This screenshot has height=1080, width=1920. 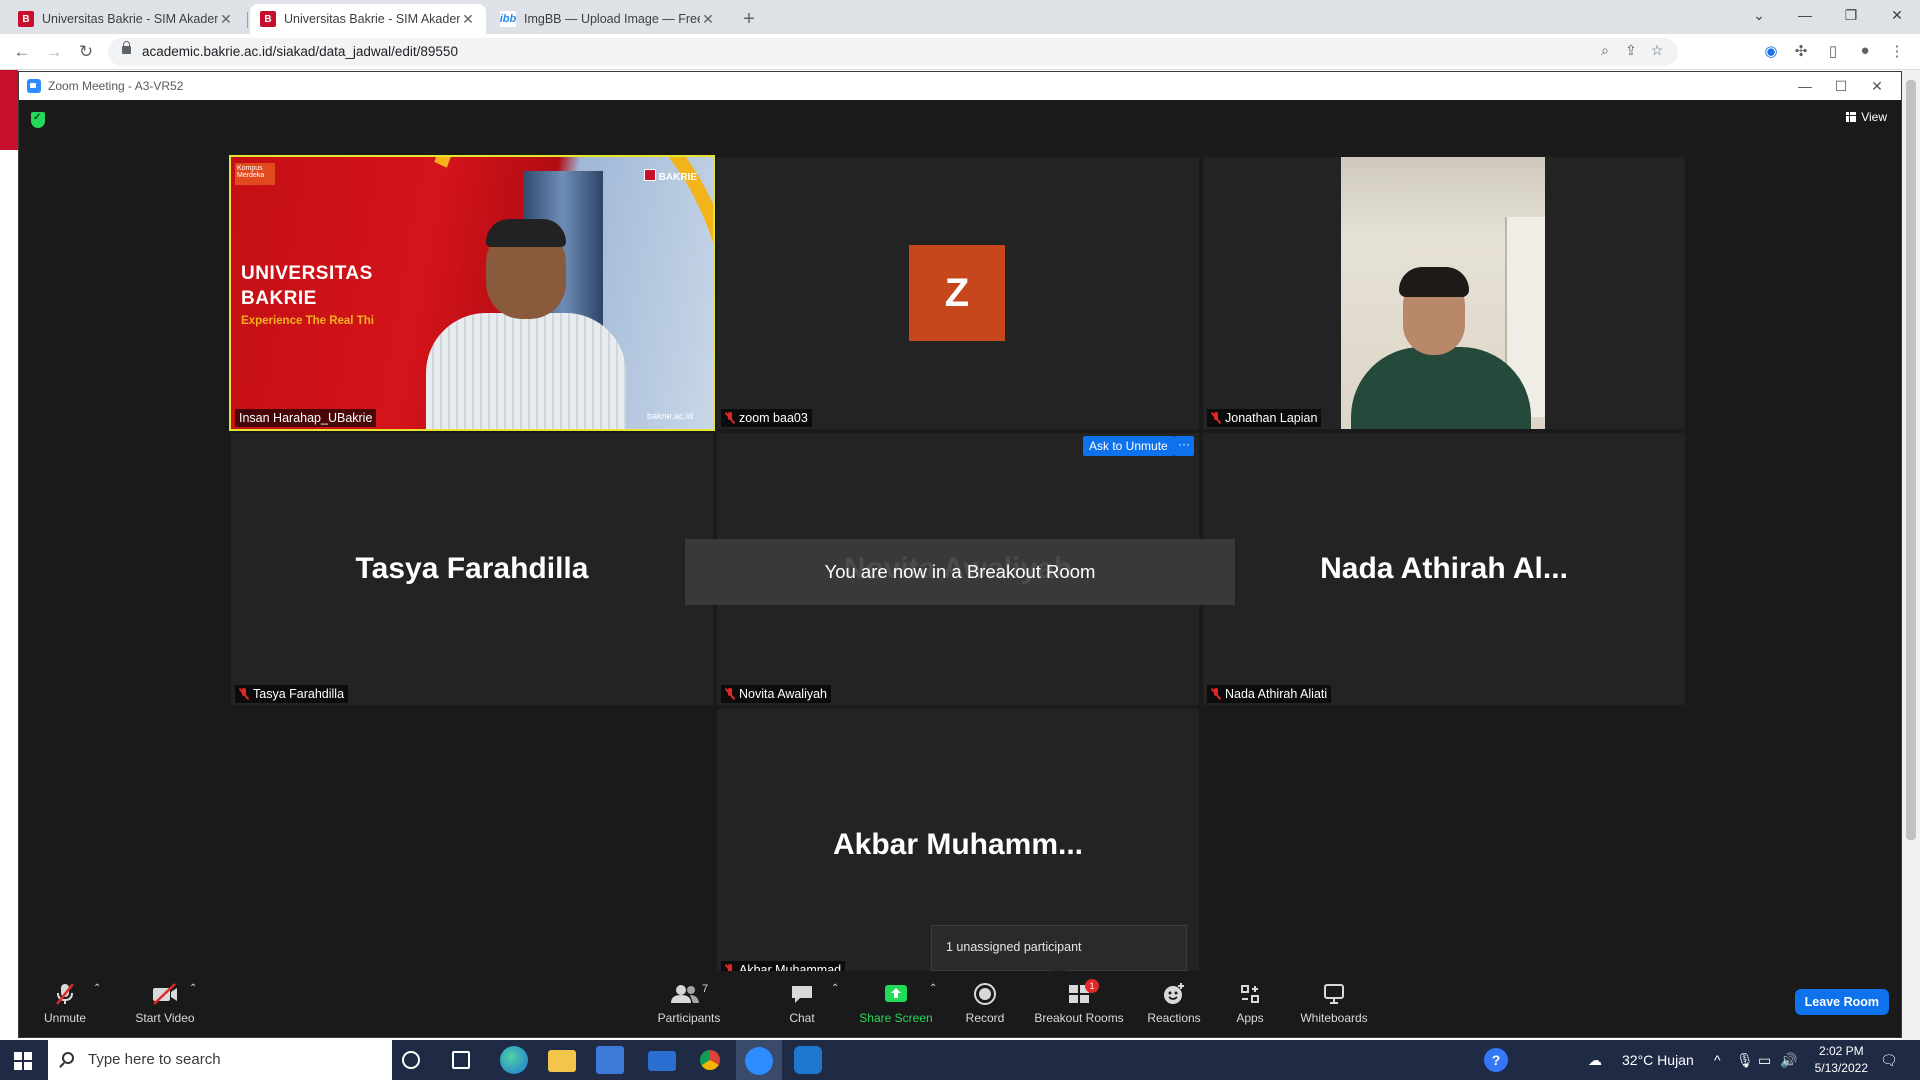 I want to click on breakout-rooms-label: Breakout Rooms, so click(x=1079, y=1018).